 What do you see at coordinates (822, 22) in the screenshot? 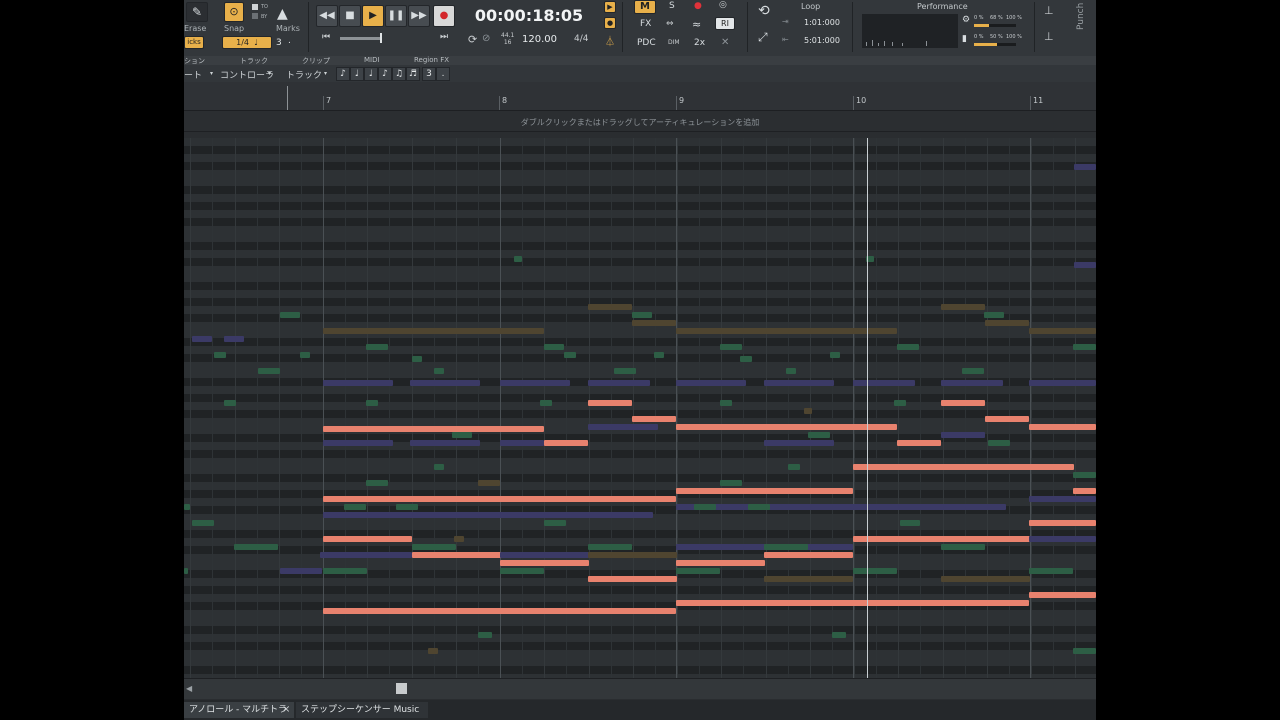
I see `loop-start: 1:01:000` at bounding box center [822, 22].